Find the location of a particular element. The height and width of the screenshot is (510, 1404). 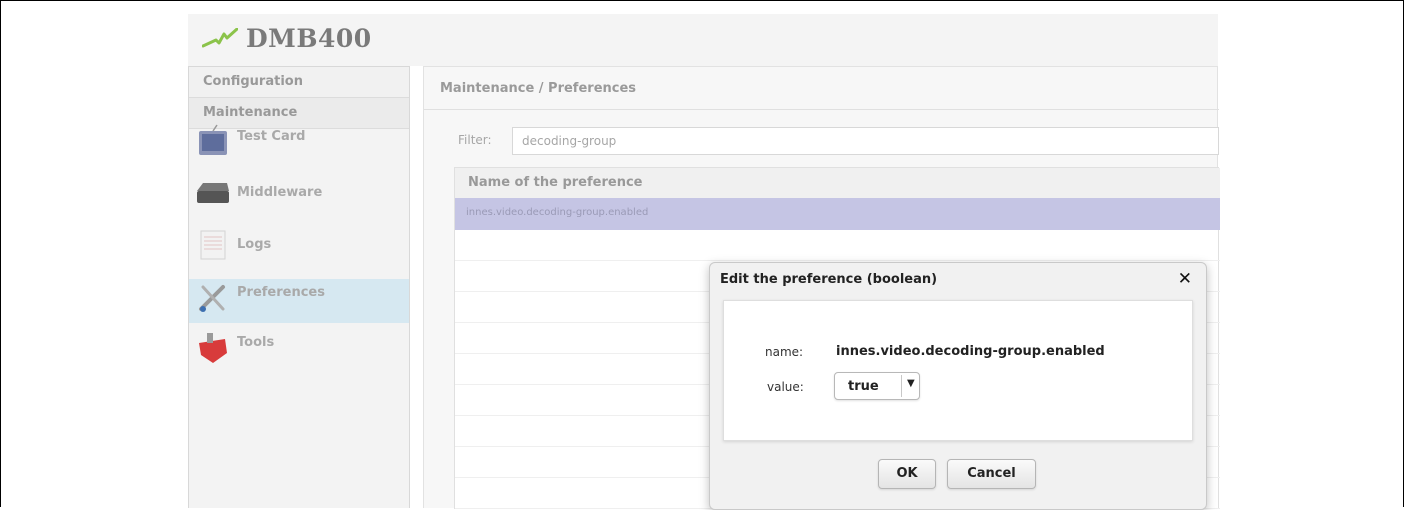

sidebar-item-preferences: Preferences is located at coordinates (299, 301).